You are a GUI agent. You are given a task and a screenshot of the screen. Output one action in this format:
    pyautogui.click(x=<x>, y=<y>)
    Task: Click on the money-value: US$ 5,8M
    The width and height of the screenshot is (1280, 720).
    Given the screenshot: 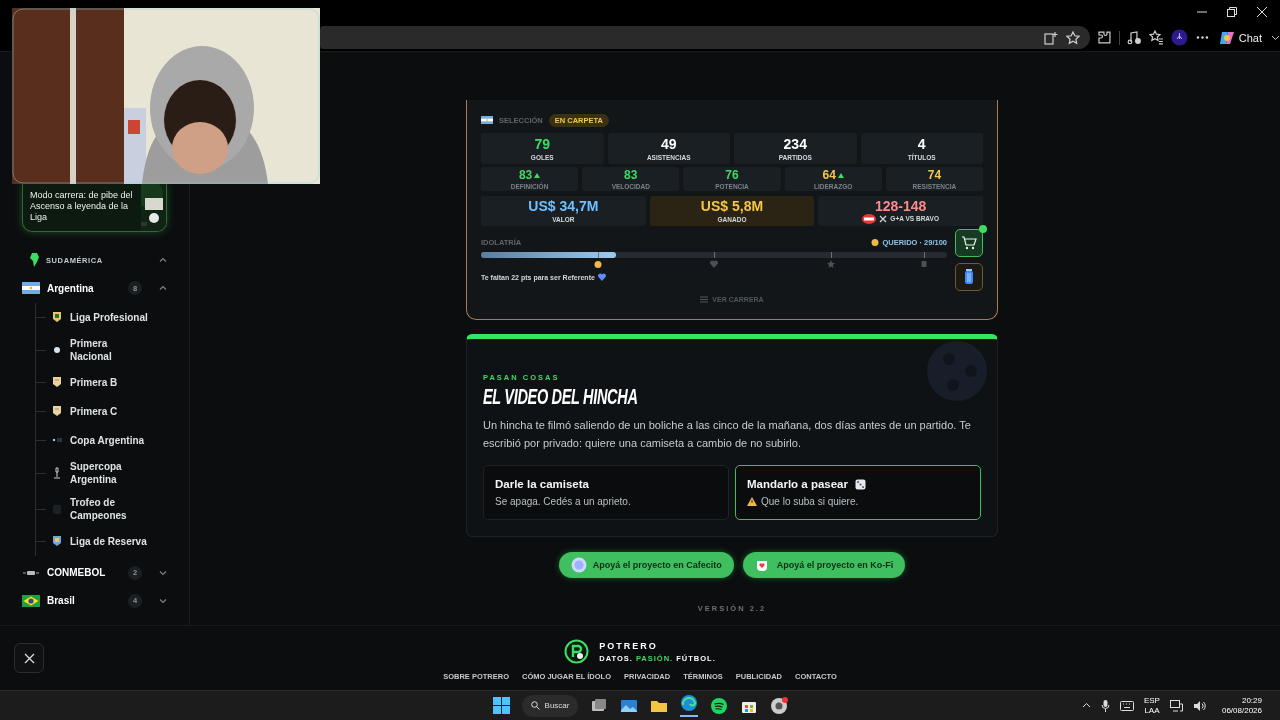 What is the action you would take?
    pyautogui.click(x=732, y=207)
    